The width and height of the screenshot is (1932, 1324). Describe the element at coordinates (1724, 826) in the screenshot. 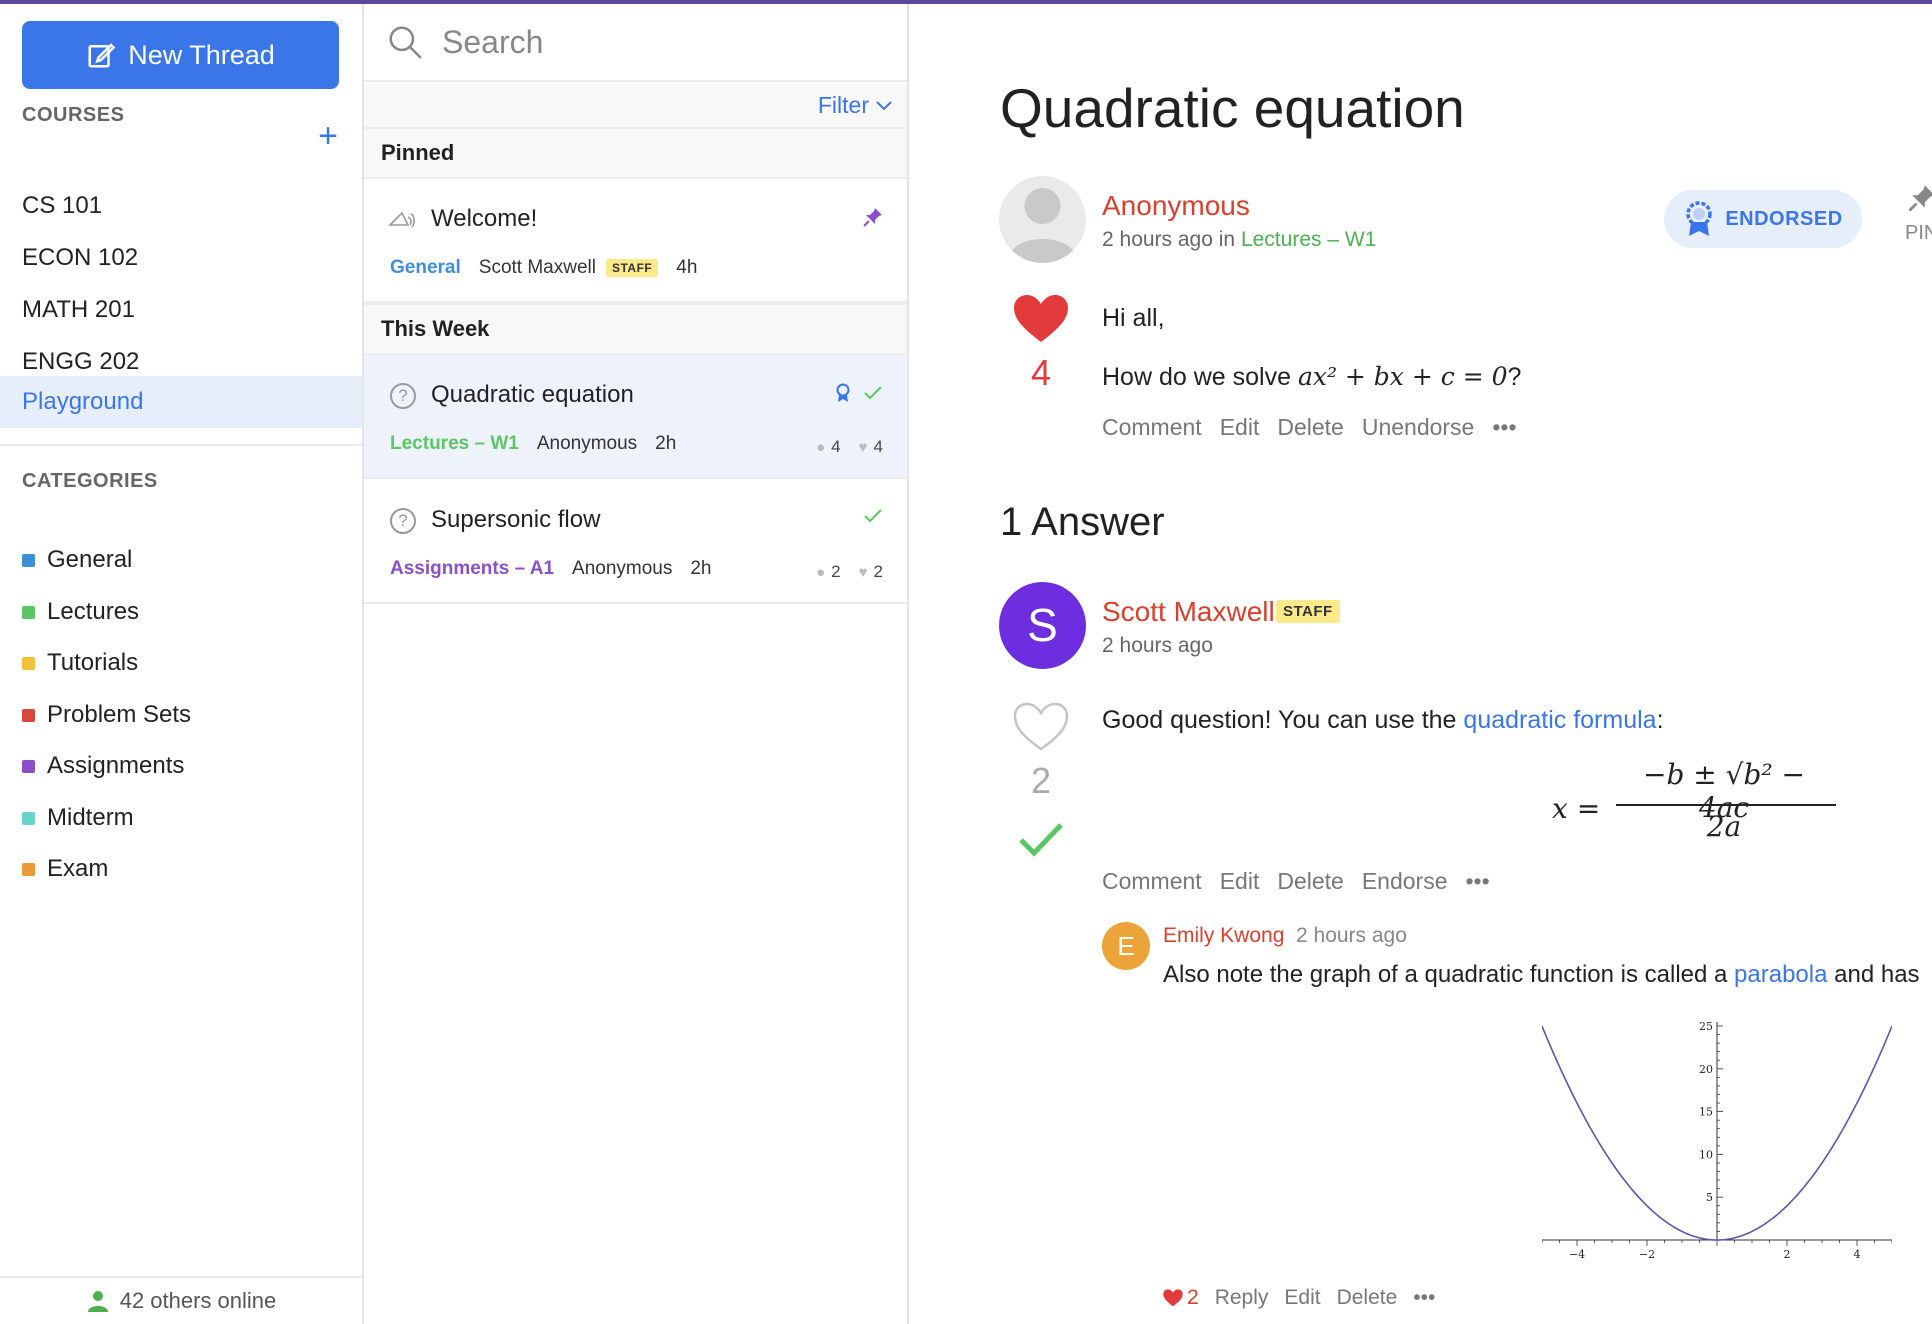

I see `formula-denominator: 2a` at that location.